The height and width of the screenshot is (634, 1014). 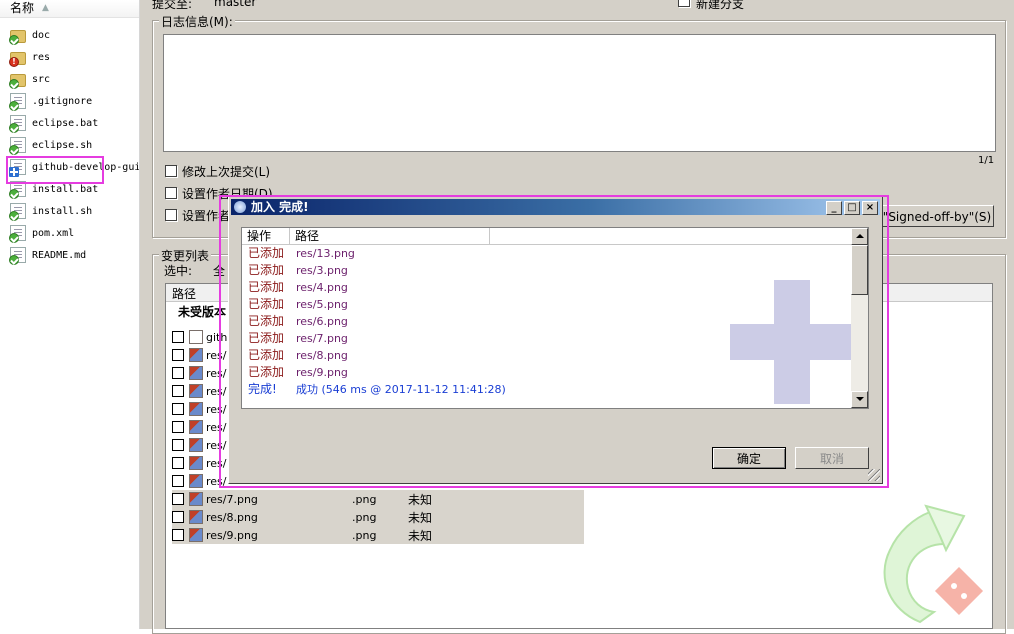 I want to click on file-name: github-develop-gui, so click(x=86, y=167).